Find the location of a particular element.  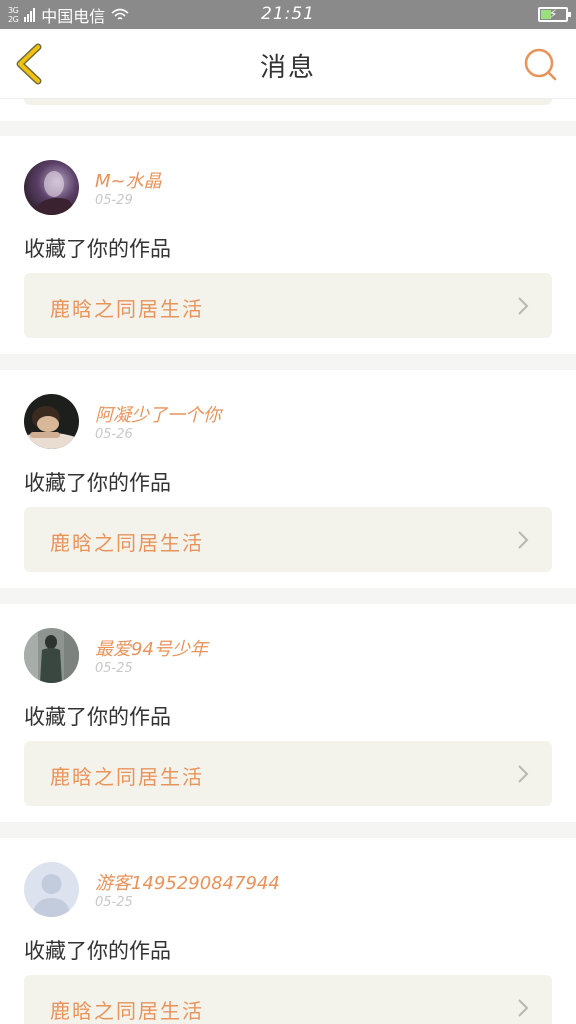

default-avatar-icon is located at coordinates (51, 889).